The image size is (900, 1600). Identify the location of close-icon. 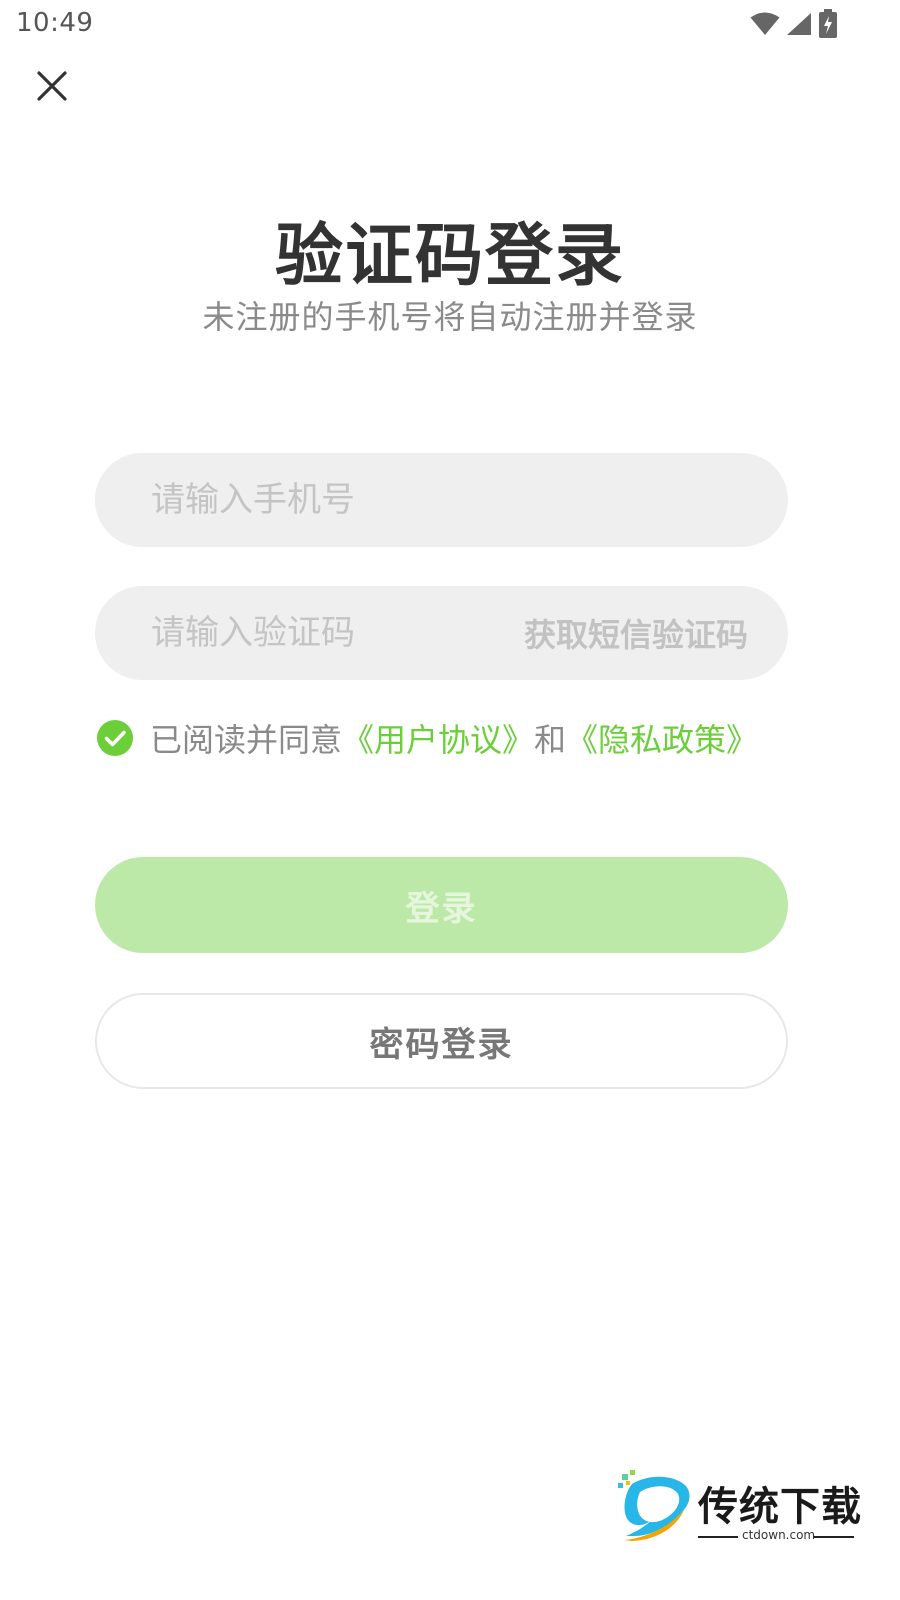
(52, 88).